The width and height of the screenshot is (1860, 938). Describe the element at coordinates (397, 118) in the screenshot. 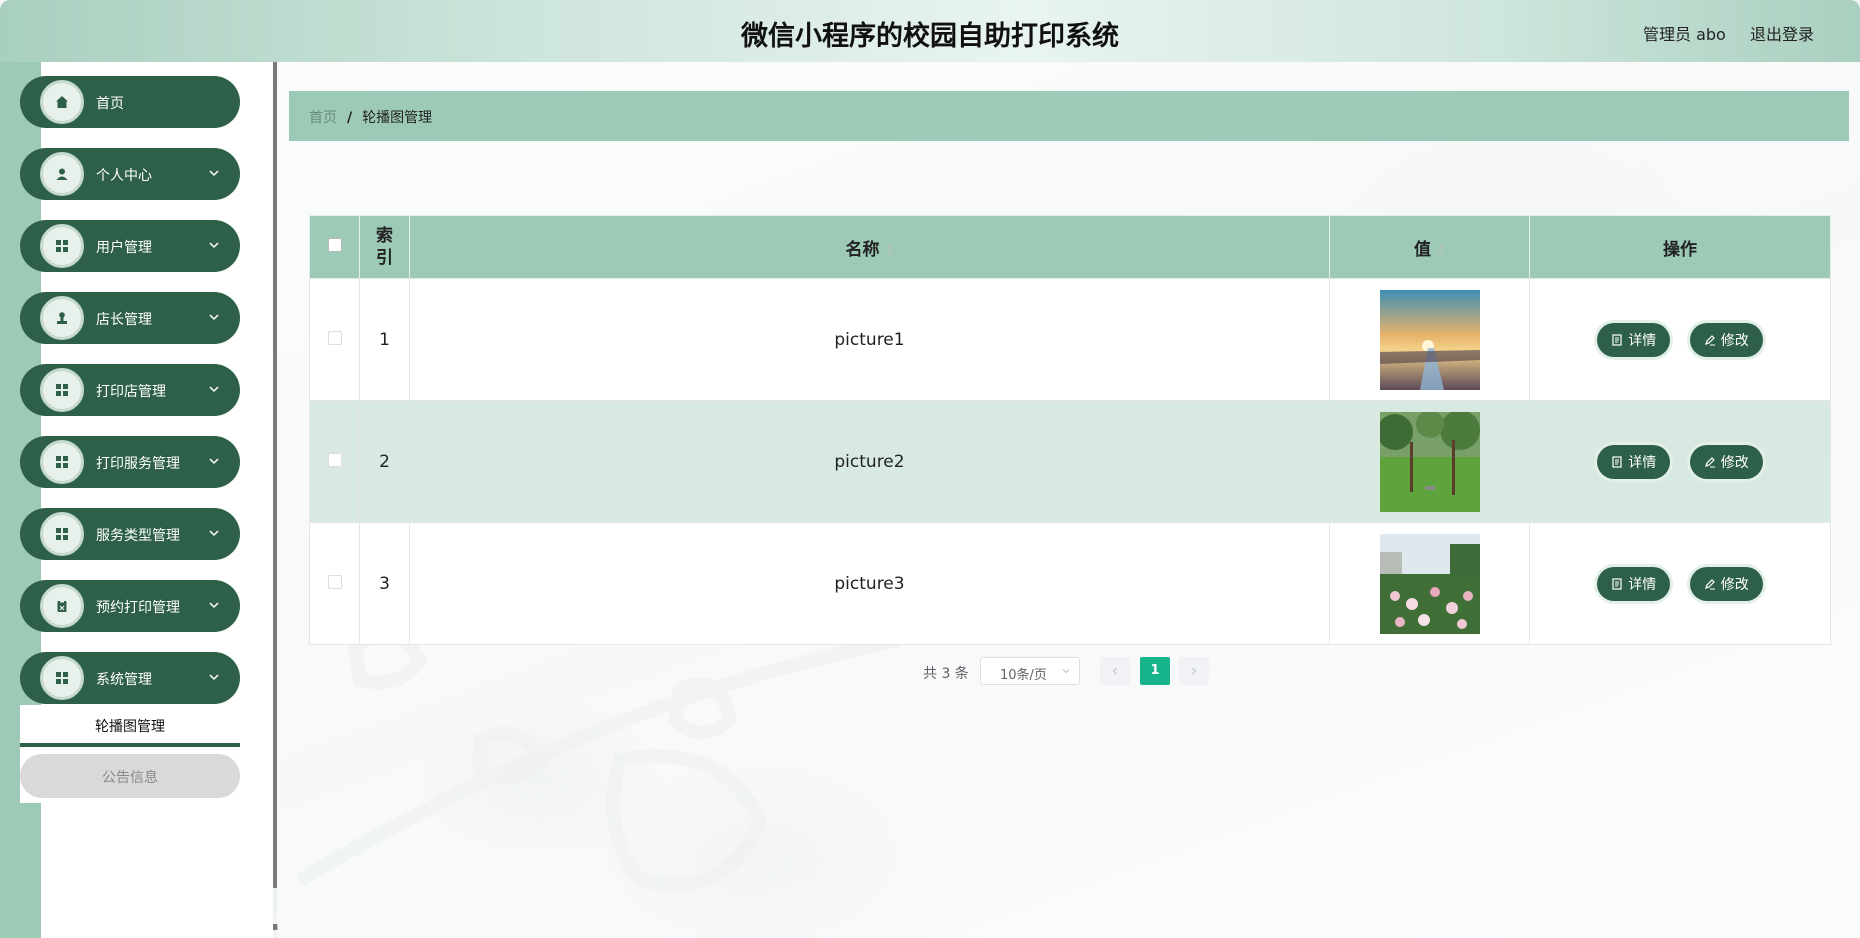

I see `breadcrumb-current: 轮播图管理` at that location.